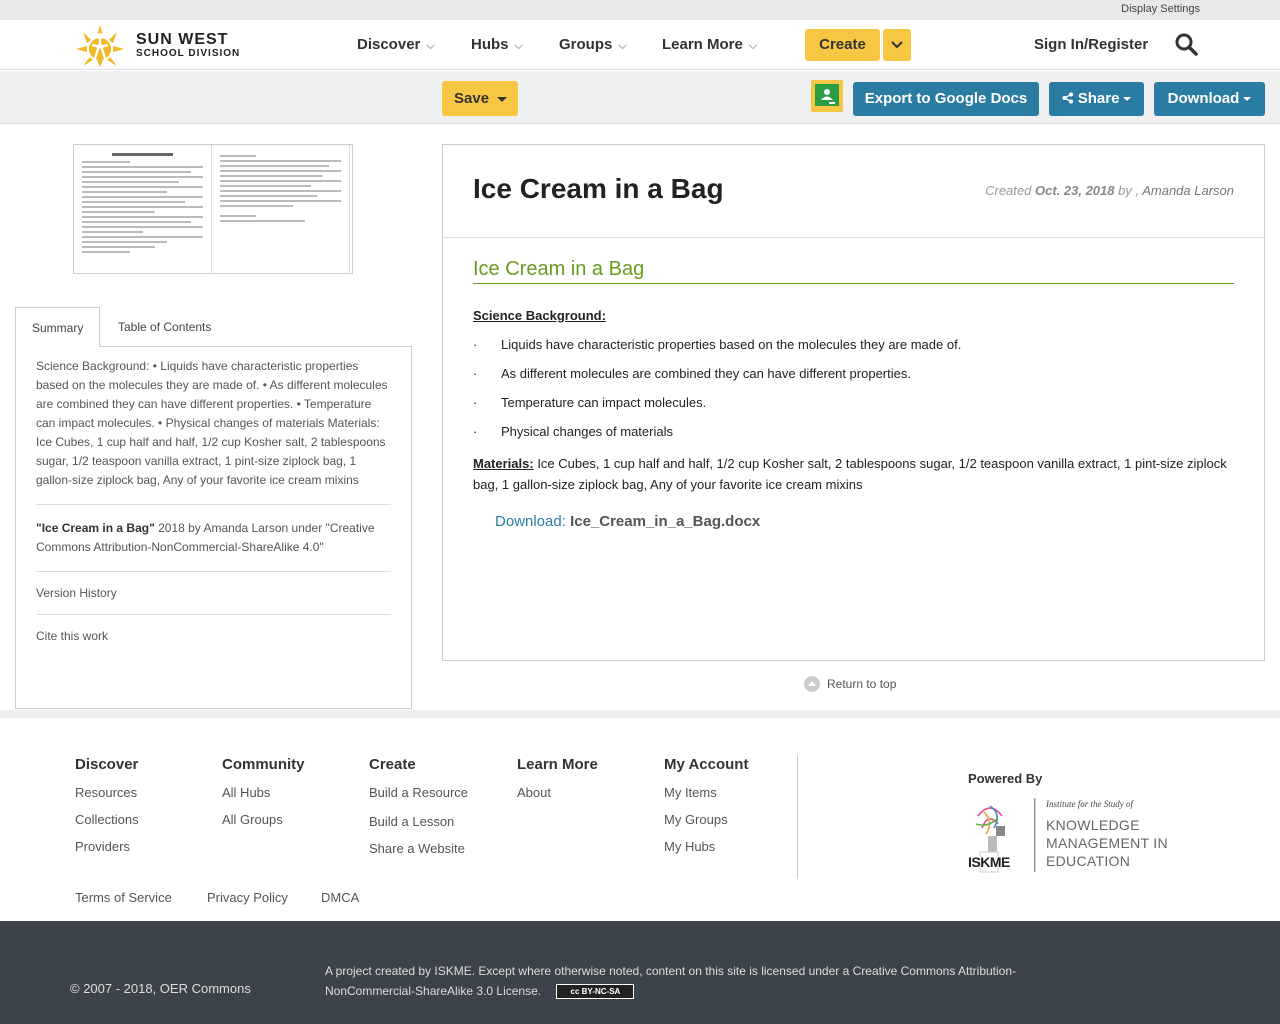 The width and height of the screenshot is (1280, 1024). I want to click on list-item: · Temperature can impact molecules., so click(853, 402).